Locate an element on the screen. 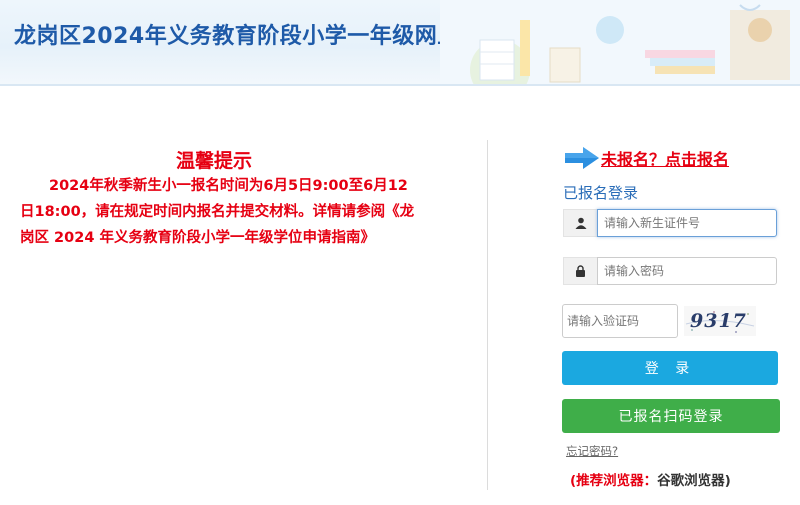 Image resolution: width=800 pixels, height=505 pixels. captcha-text: 9317 is located at coordinates (718, 321).